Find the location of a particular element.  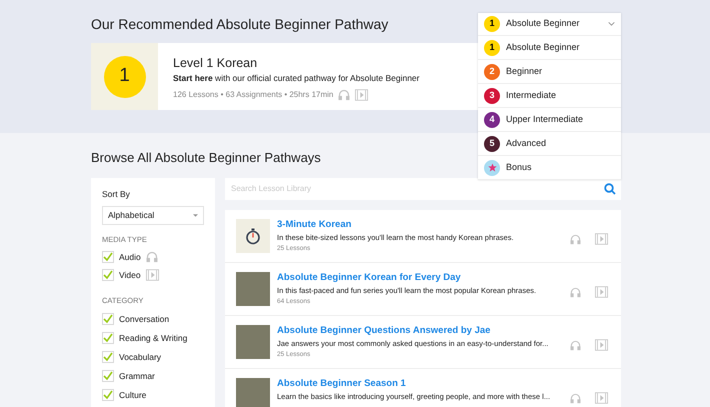

filter-label: Audio is located at coordinates (130, 257).